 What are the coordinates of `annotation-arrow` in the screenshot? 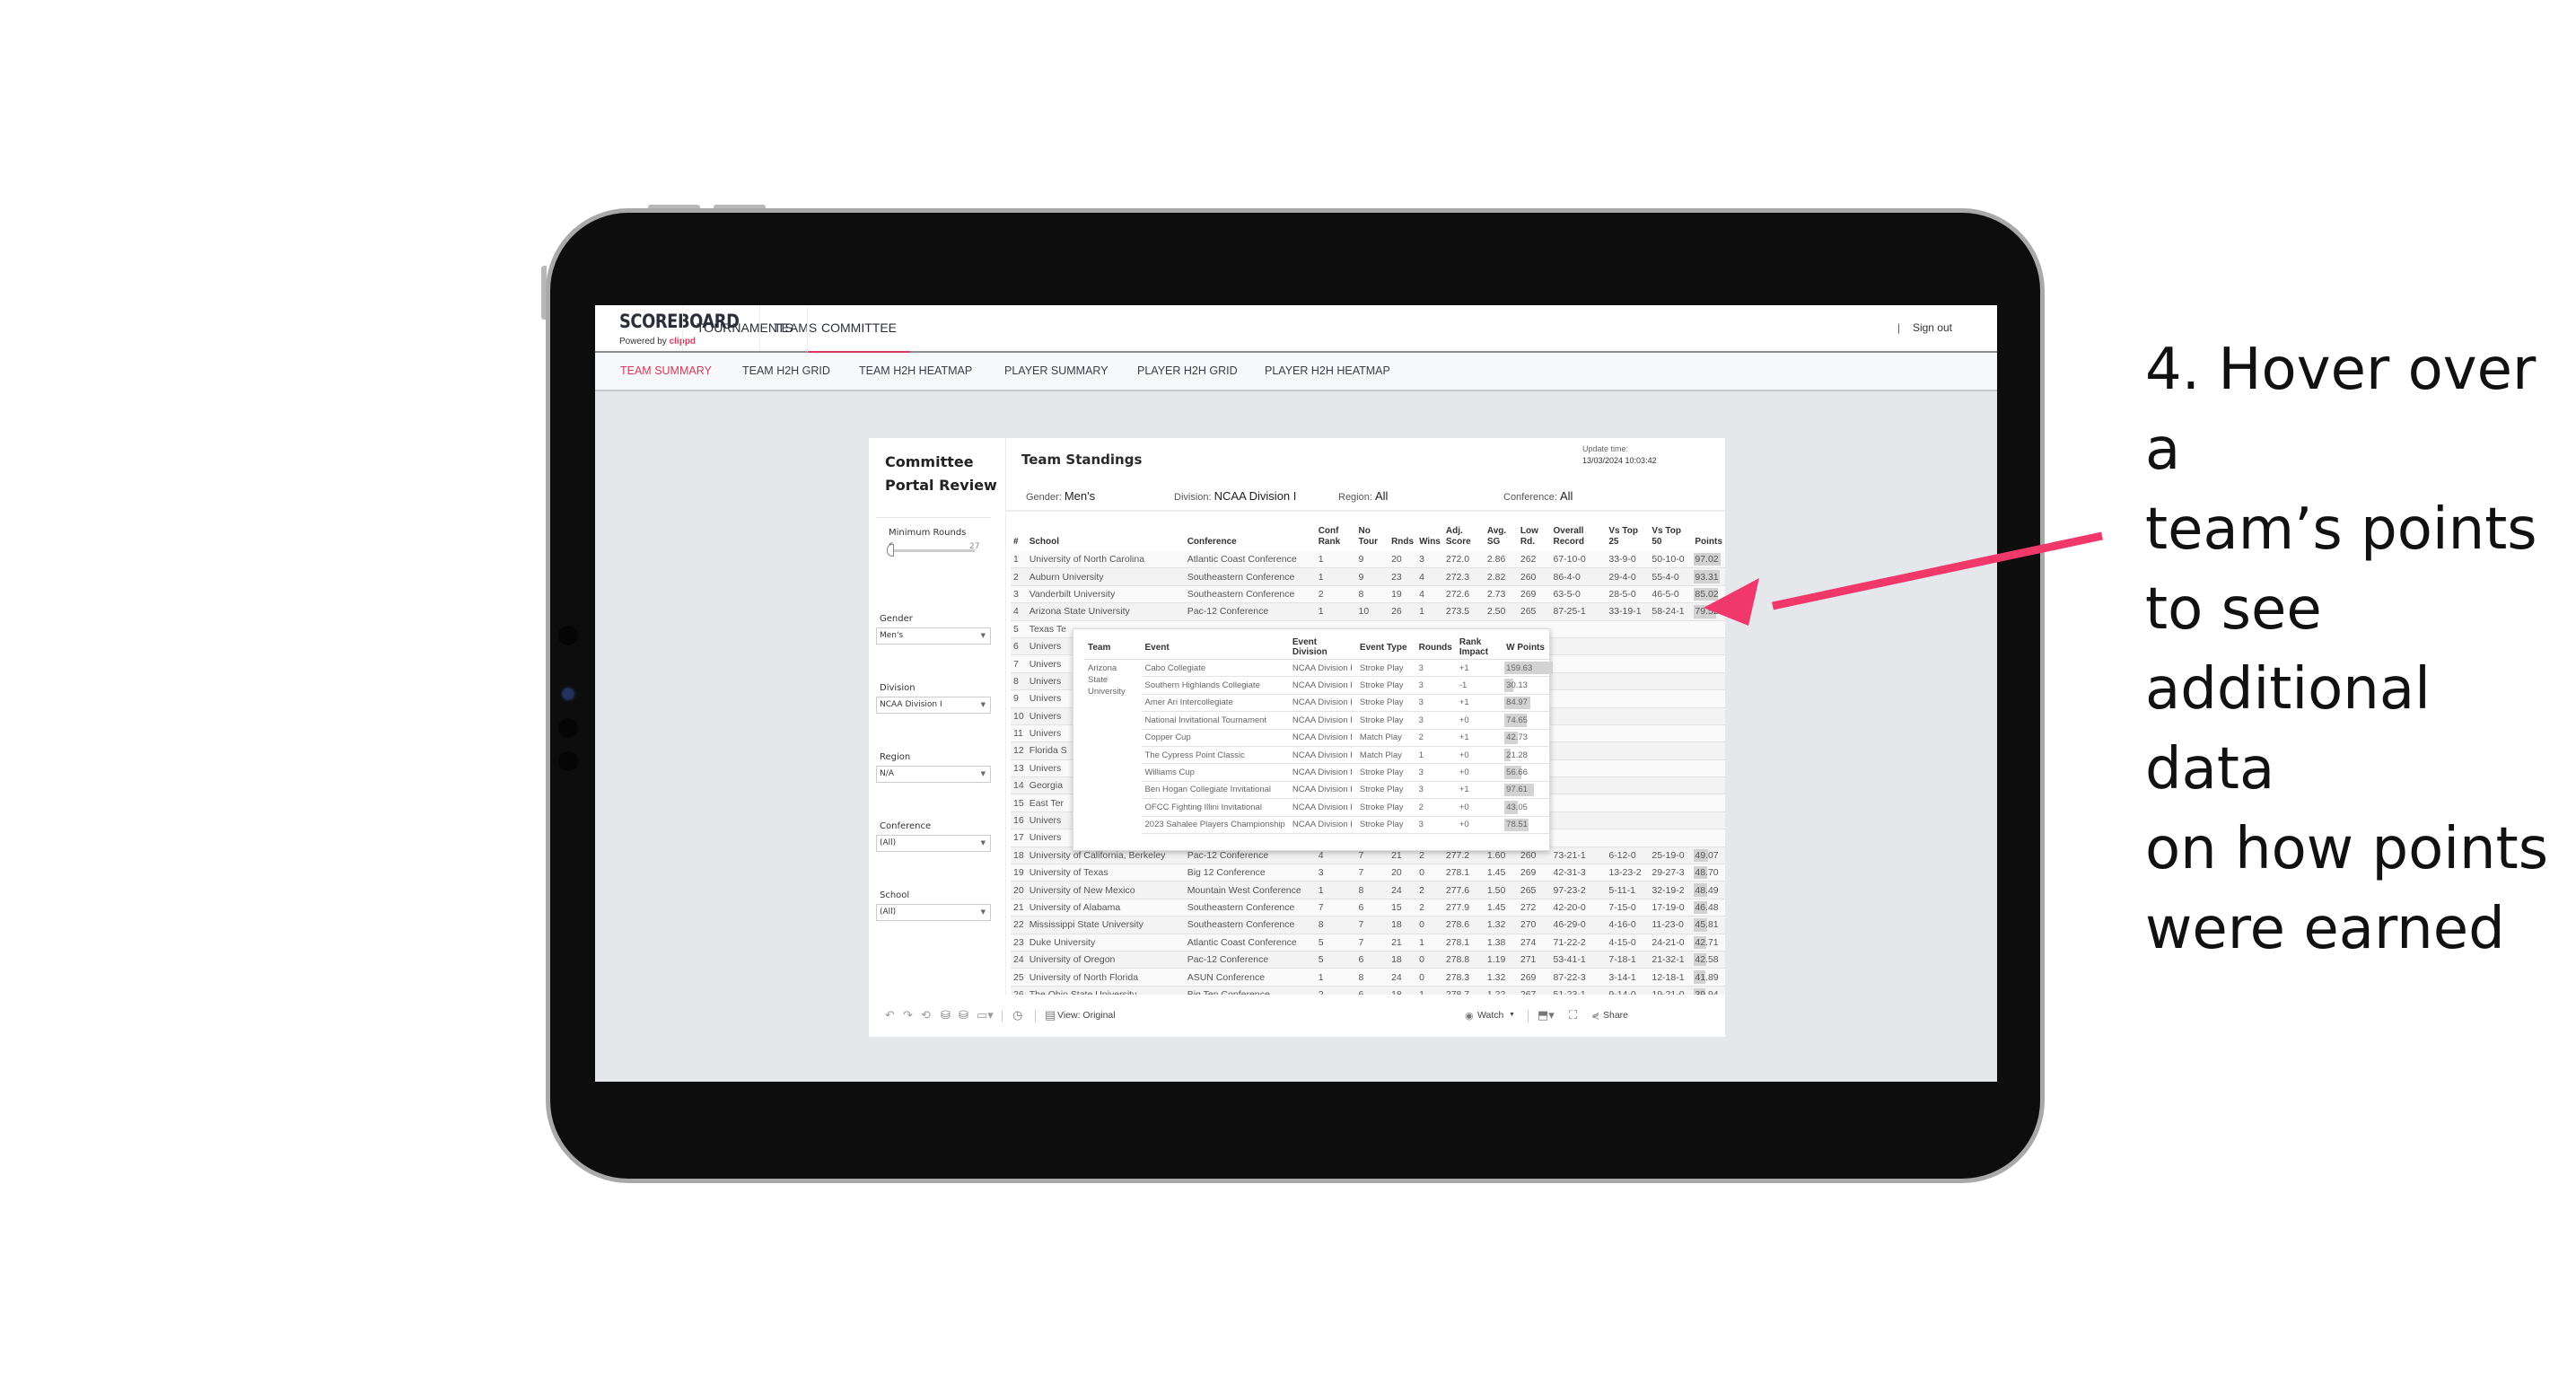 It's located at (1903, 578).